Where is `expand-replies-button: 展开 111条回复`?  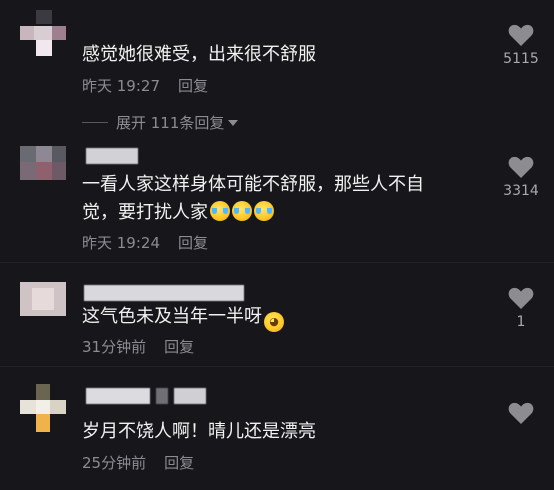
expand-replies-button: 展开 111条回复 is located at coordinates (160, 123).